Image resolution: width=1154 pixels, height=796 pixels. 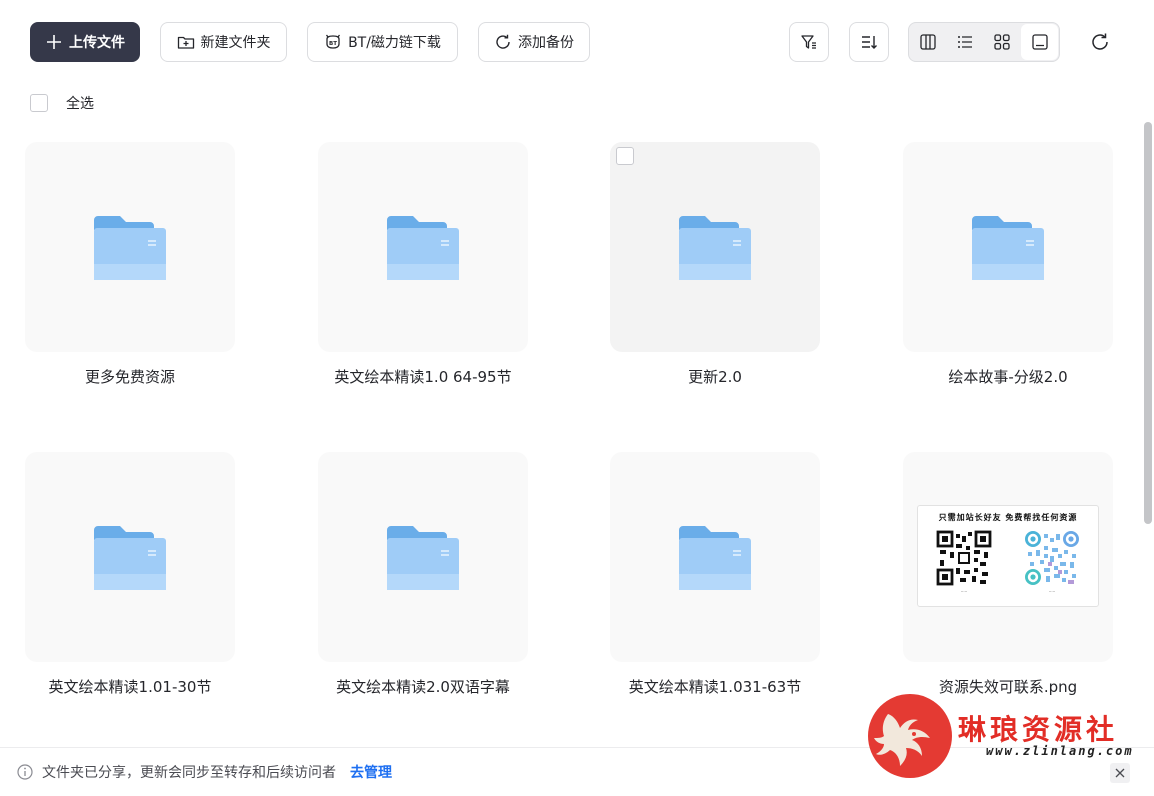 I want to click on watermark-url: www.zlinlang.com, so click(x=1060, y=751).